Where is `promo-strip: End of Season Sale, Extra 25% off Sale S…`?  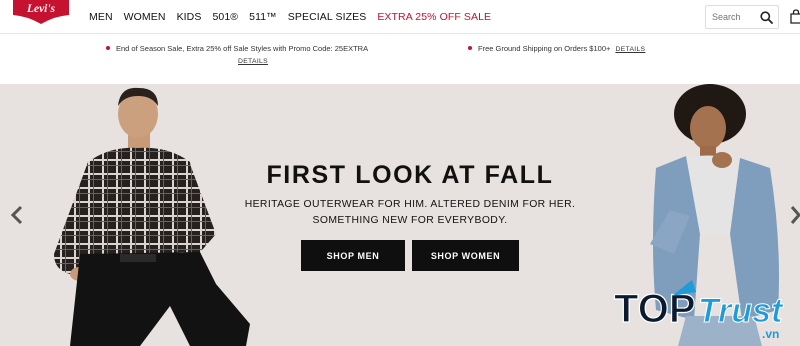
promo-strip: End of Season Sale, Extra 25% off Sale S… is located at coordinates (400, 59).